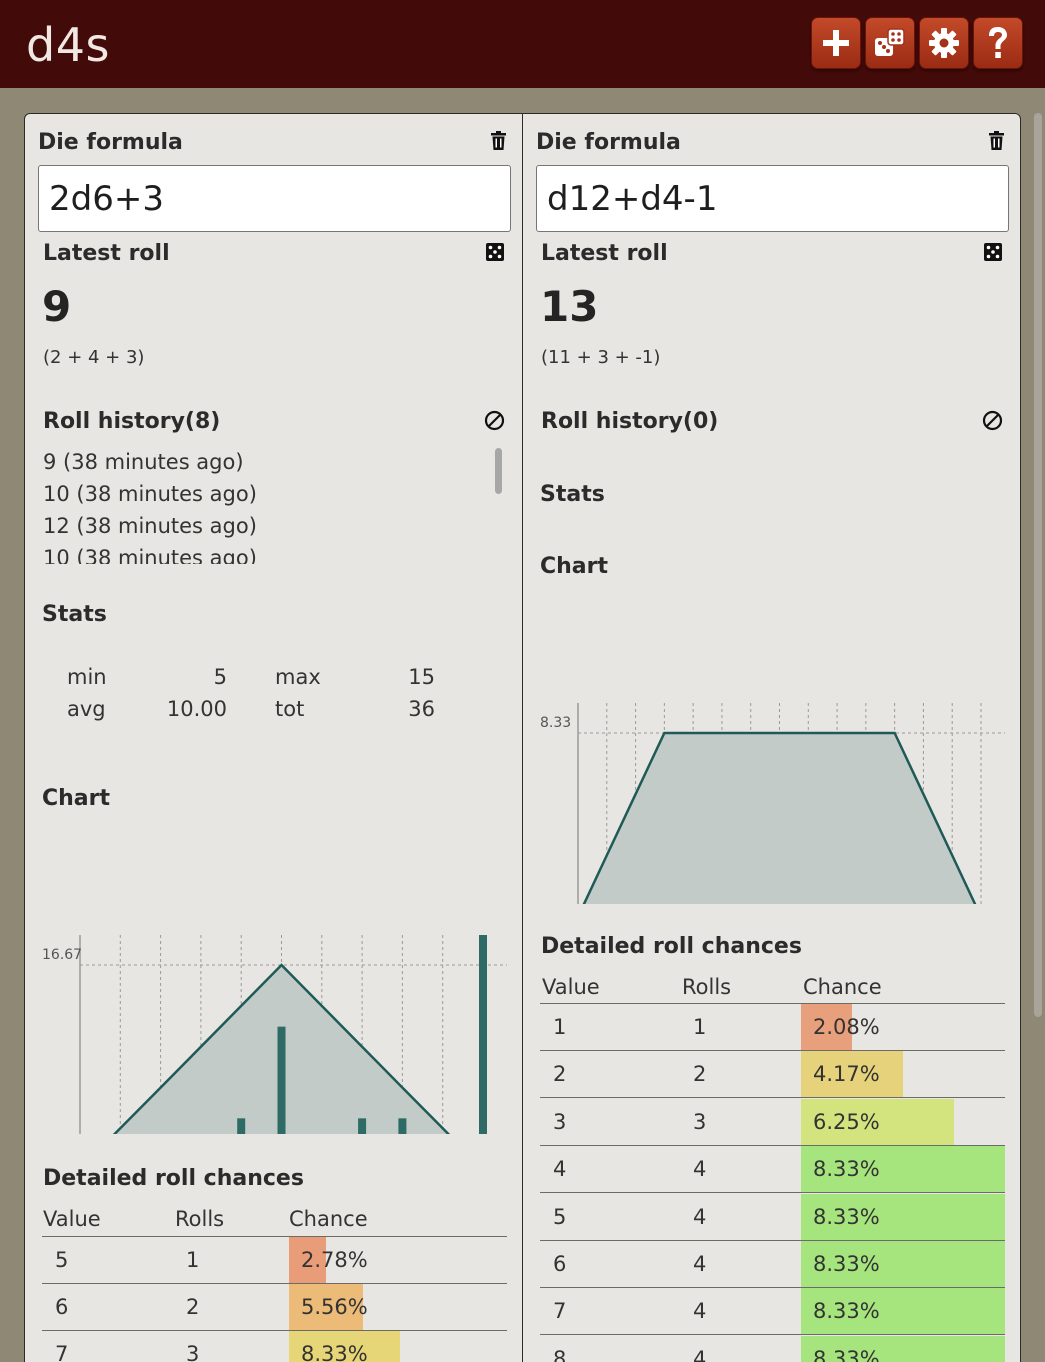 This screenshot has width=1045, height=1362. What do you see at coordinates (700, 1027) in the screenshot?
I see `cell-rolls: 1` at bounding box center [700, 1027].